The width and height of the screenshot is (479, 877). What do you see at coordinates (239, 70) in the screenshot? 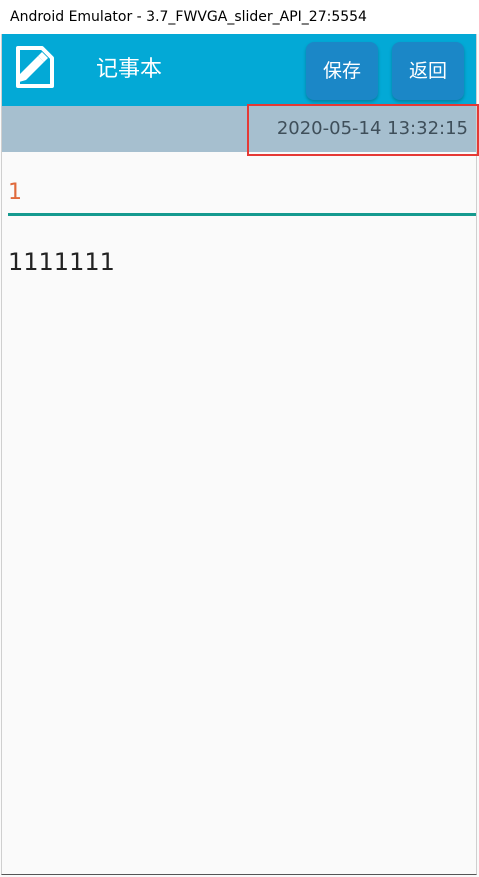
I see `app-bar: 记事本 保存 返回` at bounding box center [239, 70].